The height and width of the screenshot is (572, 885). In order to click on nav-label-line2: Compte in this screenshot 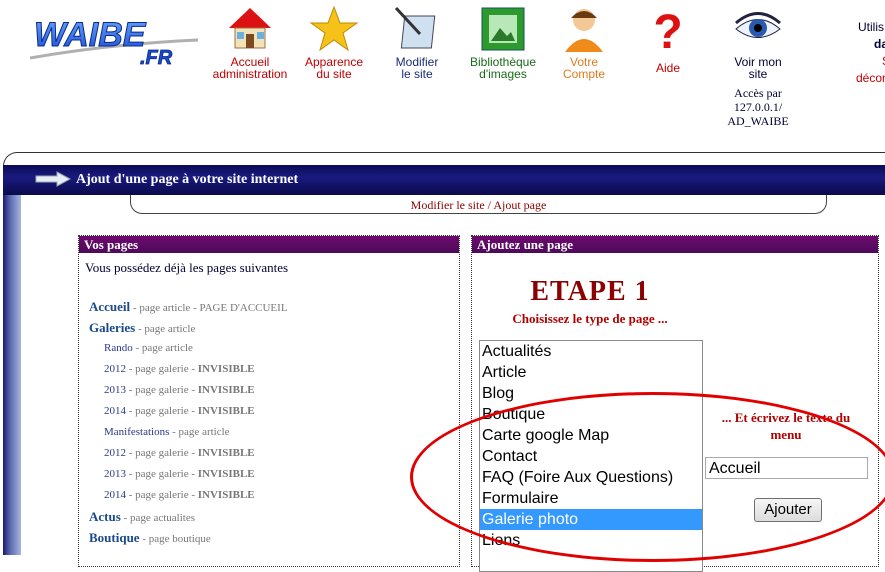, I will do `click(584, 74)`.